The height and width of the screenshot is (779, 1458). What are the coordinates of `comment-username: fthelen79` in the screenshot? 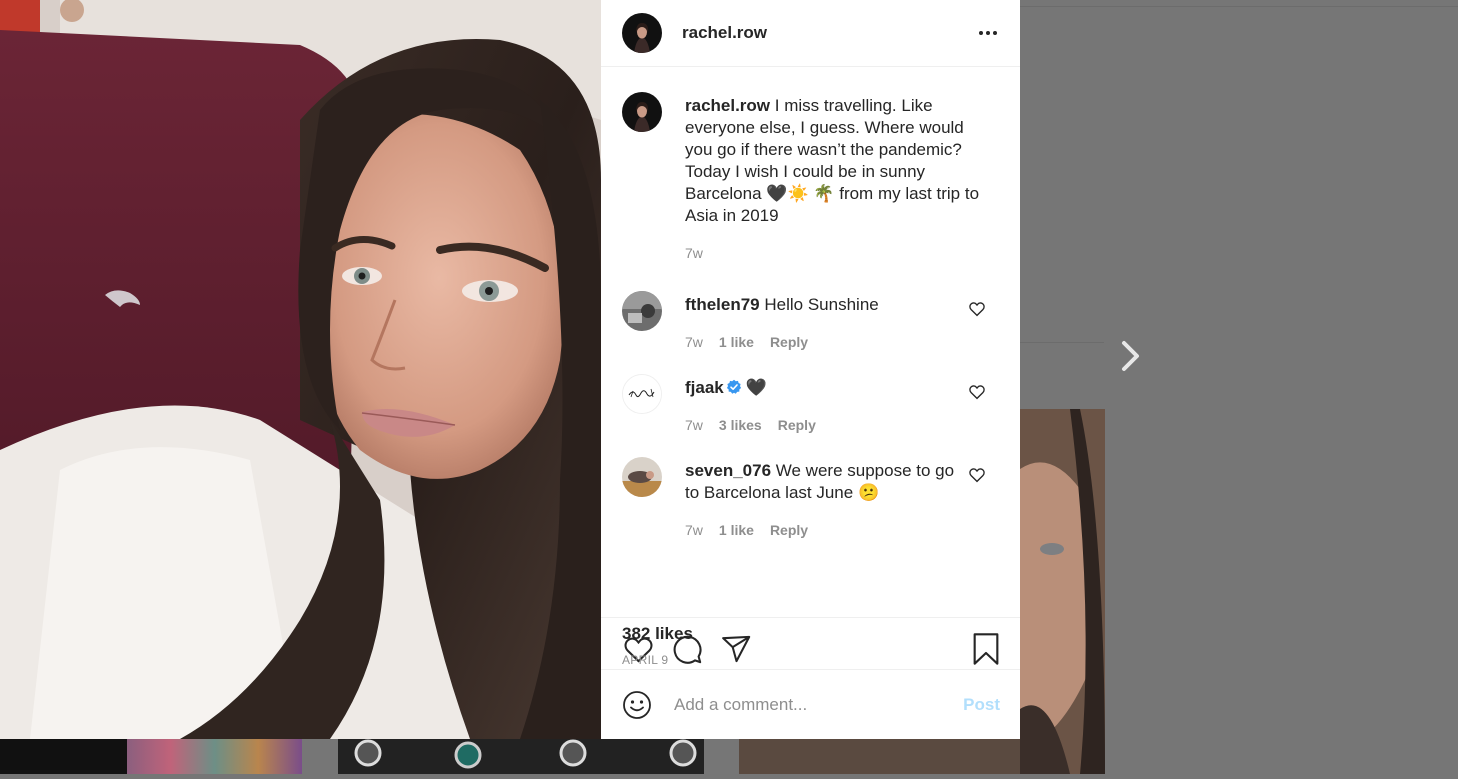 It's located at (722, 304).